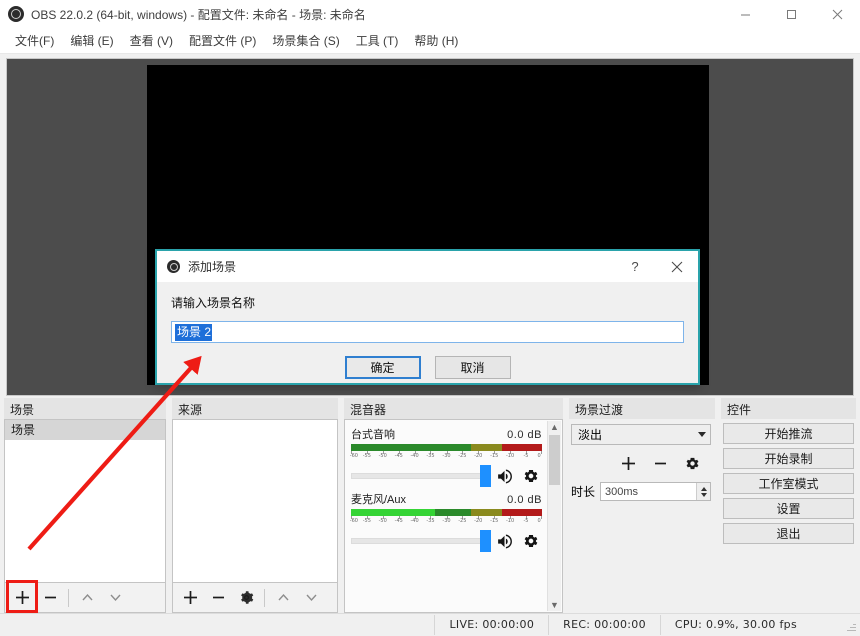  Describe the element at coordinates (702, 434) in the screenshot. I see `chevron-down-icon` at that location.